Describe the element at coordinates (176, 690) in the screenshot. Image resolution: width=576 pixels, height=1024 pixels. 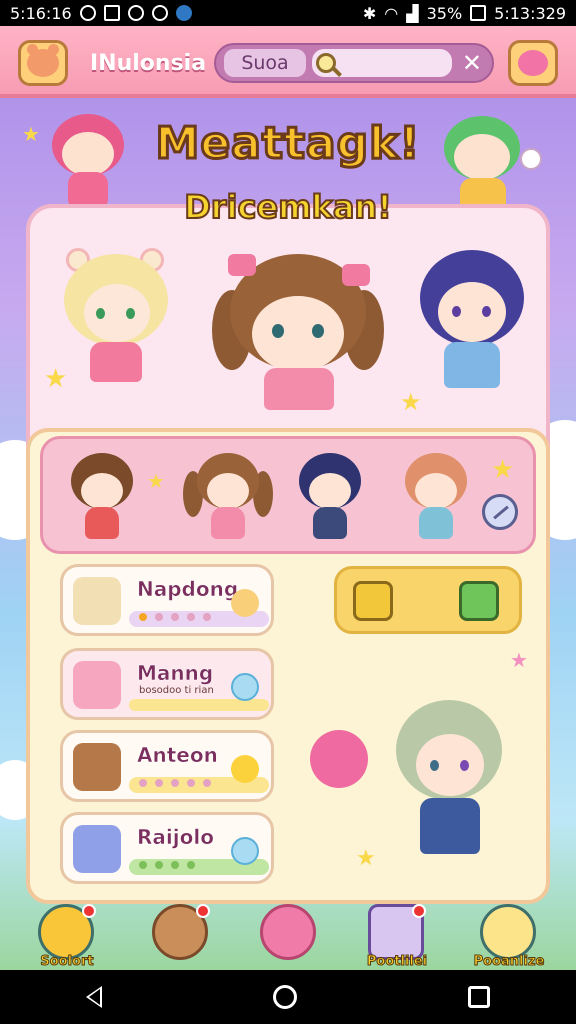
I see `card-sub-label: bosodoo ti rian` at that location.